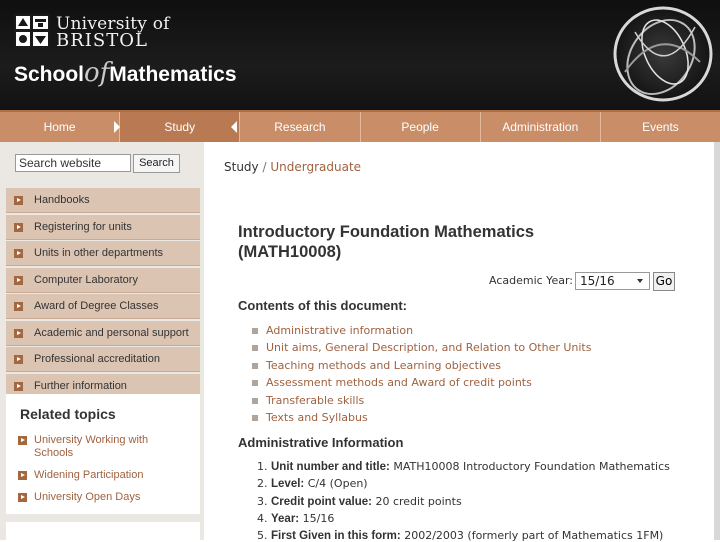  I want to click on admin-item-key: First Given in this form:, so click(336, 536).